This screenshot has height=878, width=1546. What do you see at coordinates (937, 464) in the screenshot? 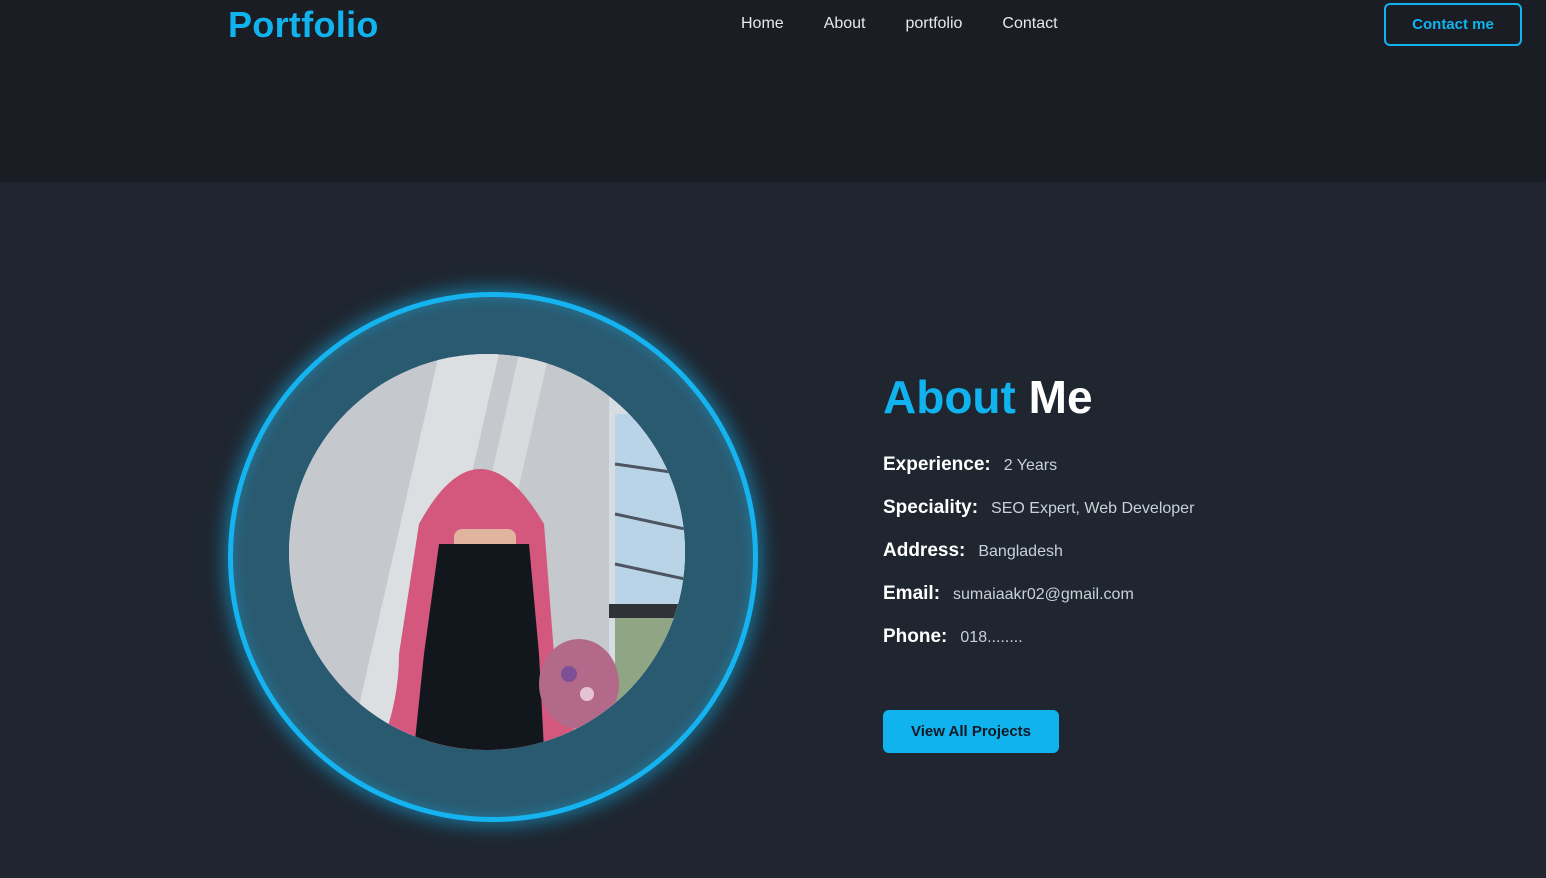
I see `info-label: Experience:` at bounding box center [937, 464].